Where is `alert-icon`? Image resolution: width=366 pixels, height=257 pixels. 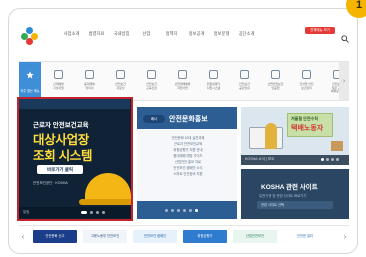
alert-icon is located at coordinates (89, 74).